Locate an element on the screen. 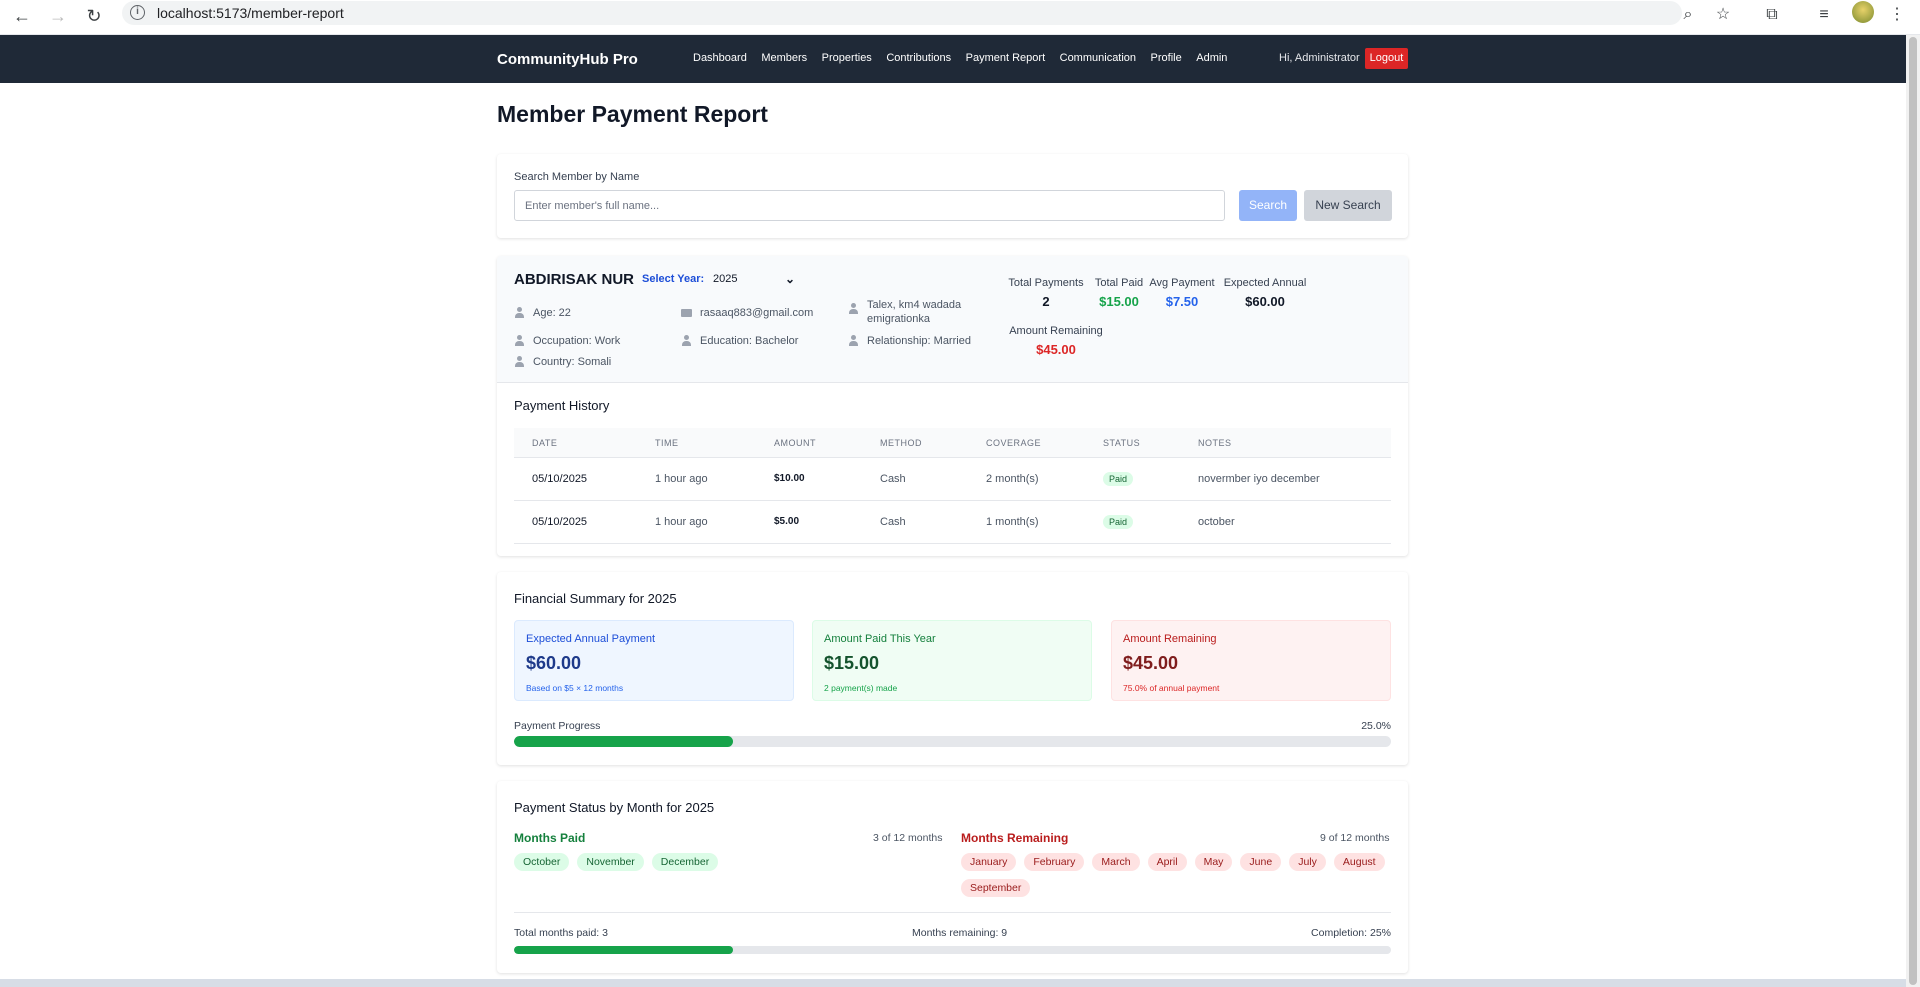 This screenshot has width=1920, height=987. completion-text: Completion: 25% is located at coordinates (1351, 933).